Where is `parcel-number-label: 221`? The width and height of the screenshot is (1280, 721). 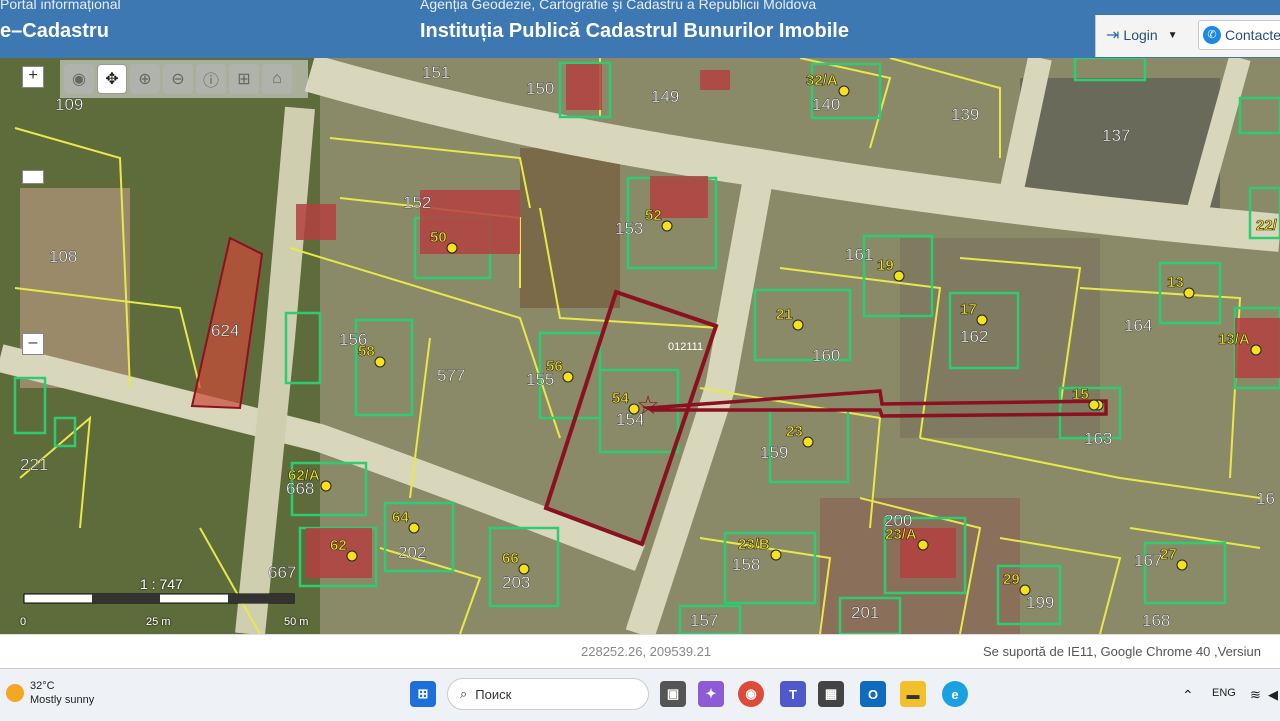 parcel-number-label: 221 is located at coordinates (34, 464).